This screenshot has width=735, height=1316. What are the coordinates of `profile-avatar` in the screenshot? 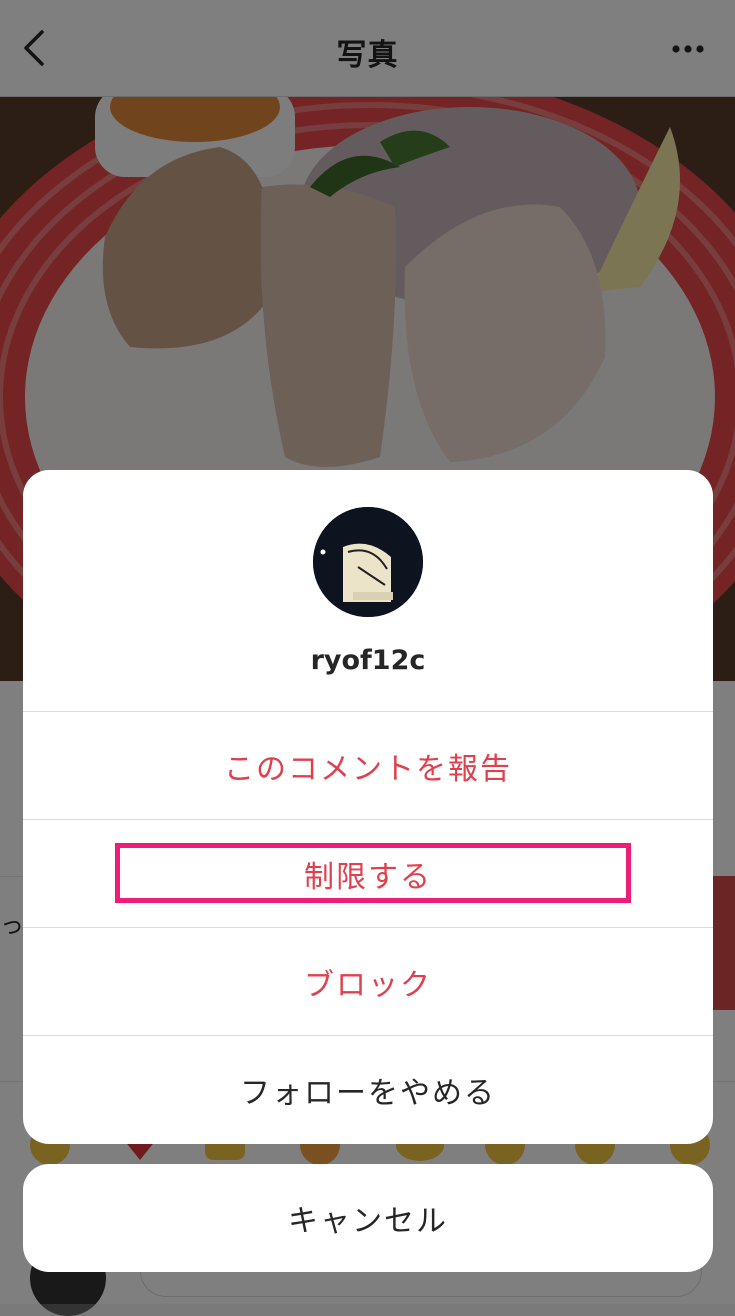 It's located at (368, 562).